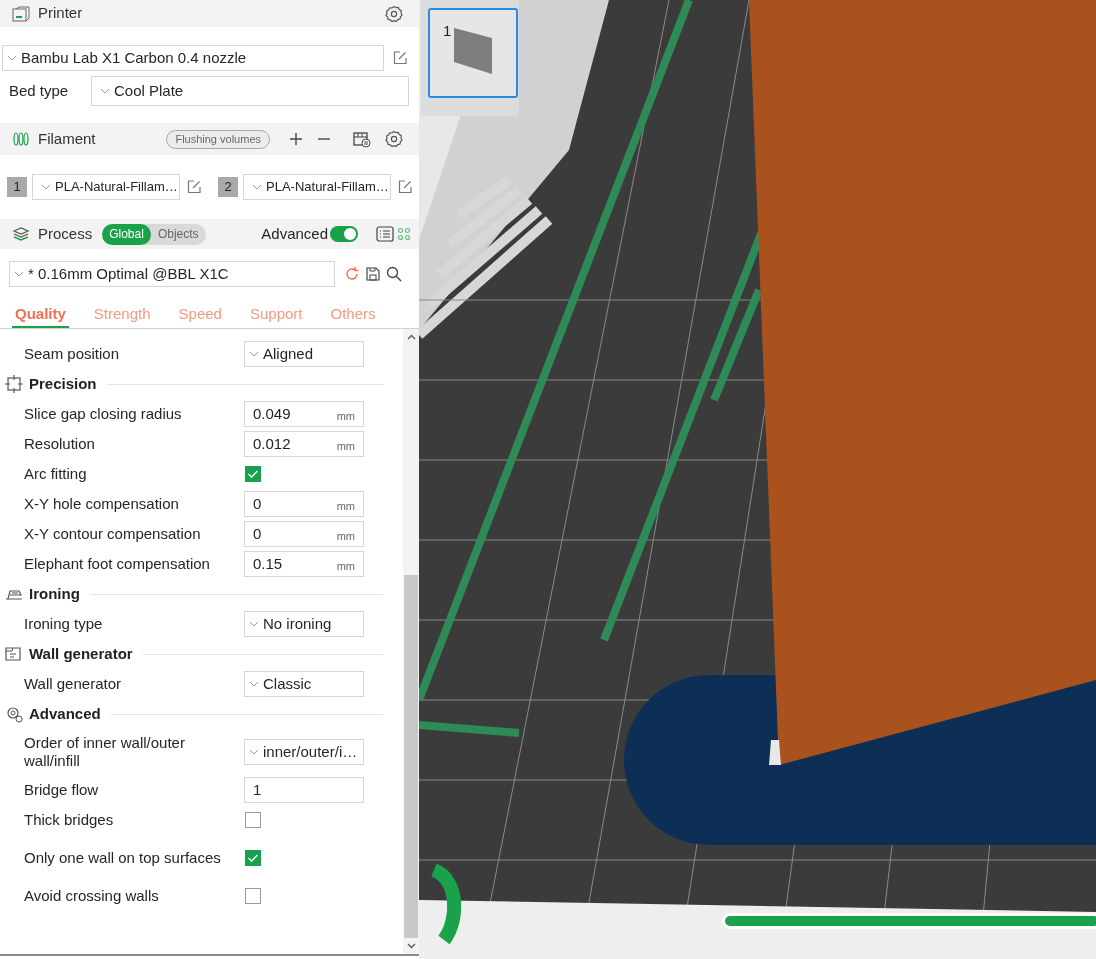 The height and width of the screenshot is (959, 1096). Describe the element at coordinates (14, 654) in the screenshot. I see `wall-icon` at that location.